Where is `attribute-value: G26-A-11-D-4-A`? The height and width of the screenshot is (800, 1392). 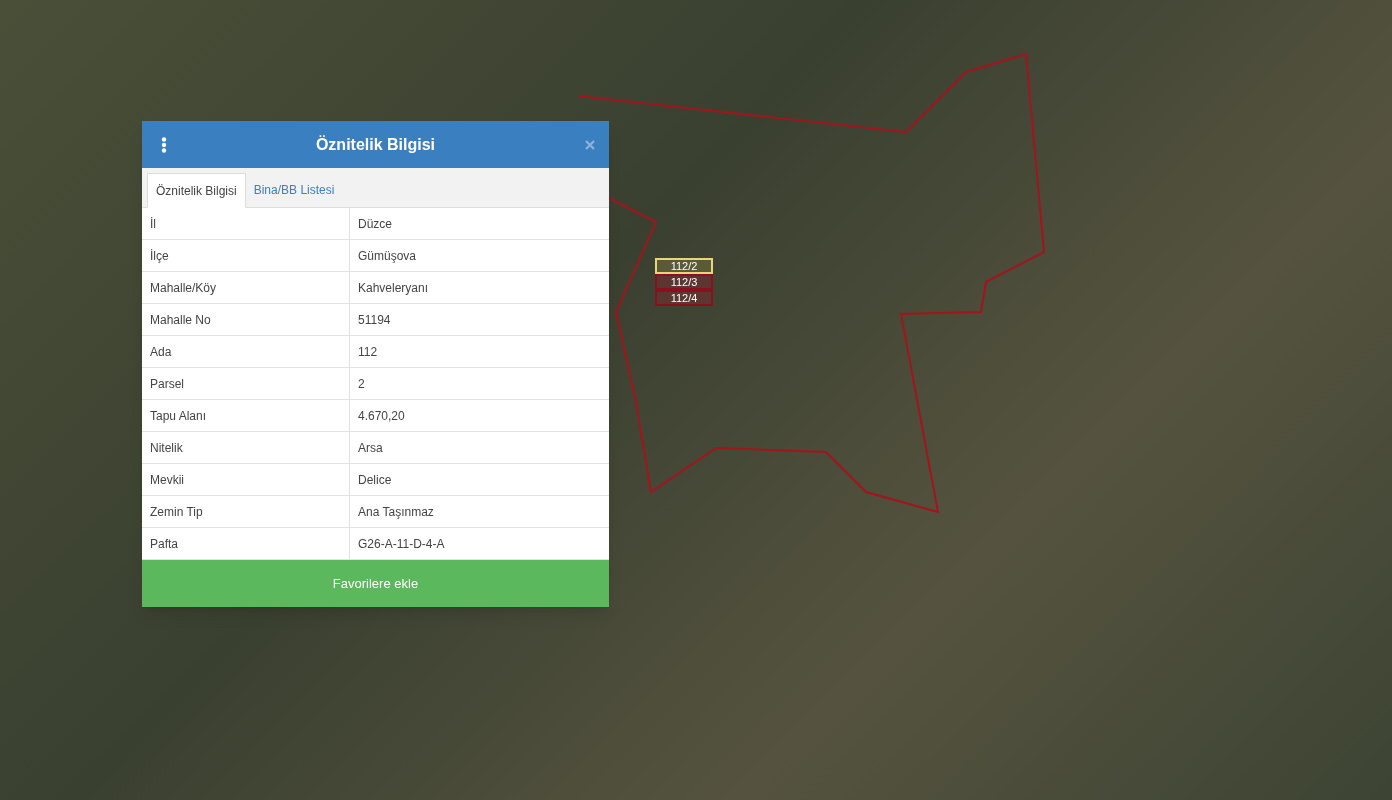 attribute-value: G26-A-11-D-4-A is located at coordinates (401, 544).